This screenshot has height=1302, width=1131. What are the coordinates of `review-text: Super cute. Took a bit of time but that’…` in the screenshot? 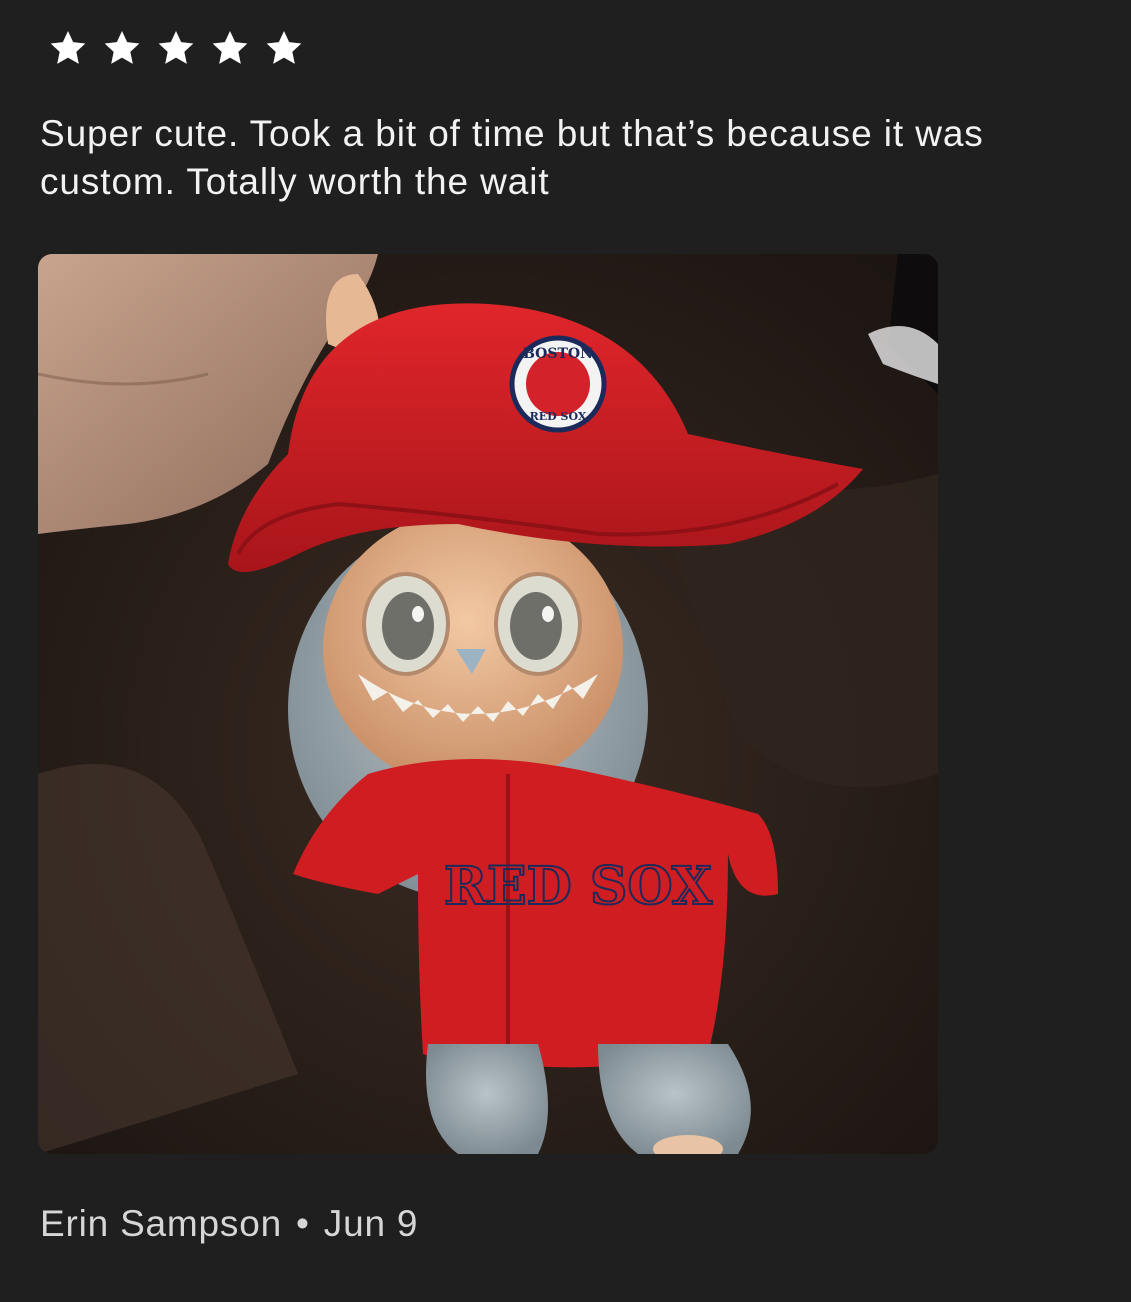 It's located at (512, 157).